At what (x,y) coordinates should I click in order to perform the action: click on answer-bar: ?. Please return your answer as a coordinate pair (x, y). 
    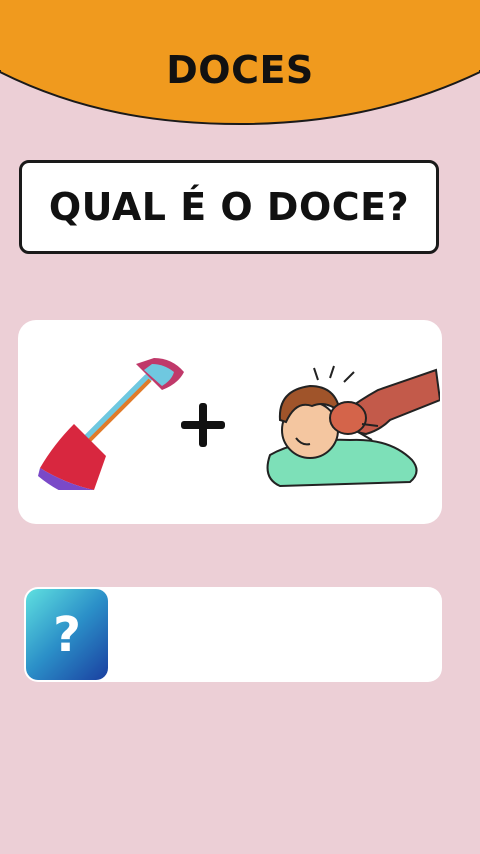
    Looking at the image, I should click on (233, 634).